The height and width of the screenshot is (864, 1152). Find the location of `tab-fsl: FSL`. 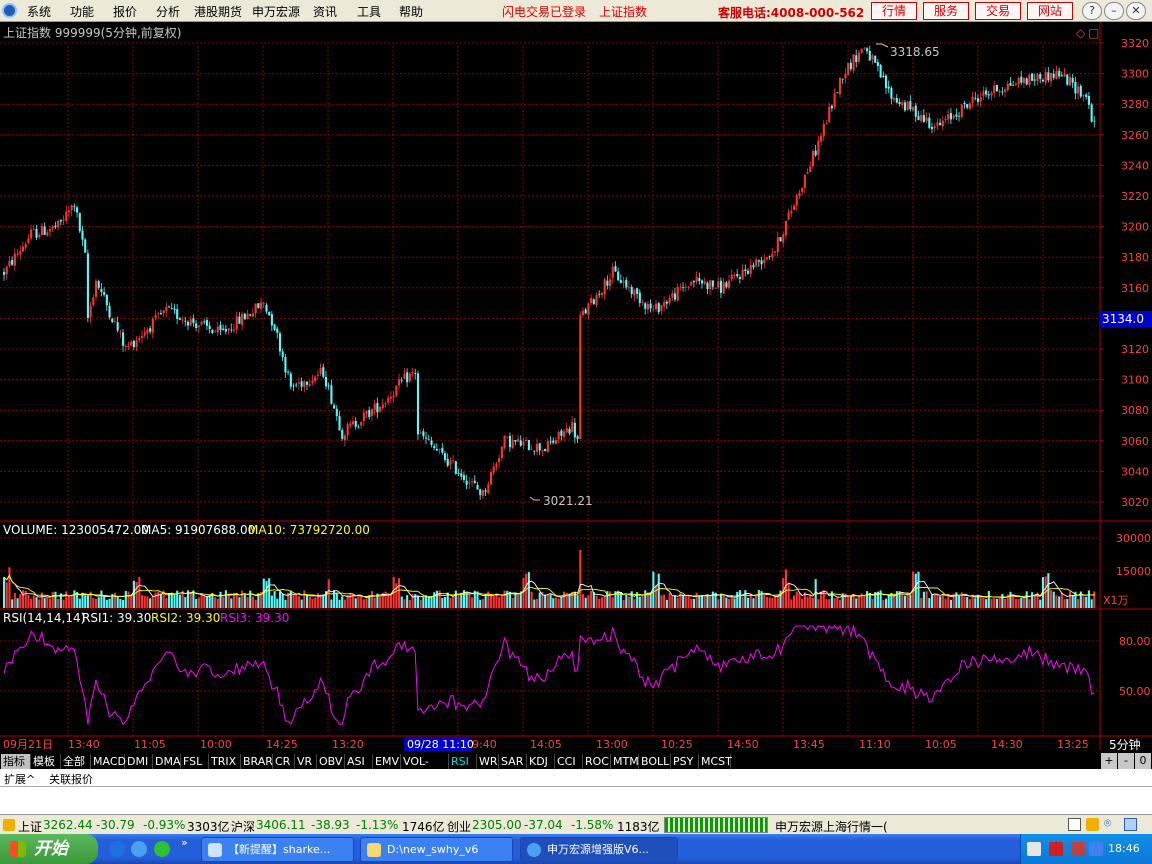

tab-fsl: FSL is located at coordinates (195, 761).